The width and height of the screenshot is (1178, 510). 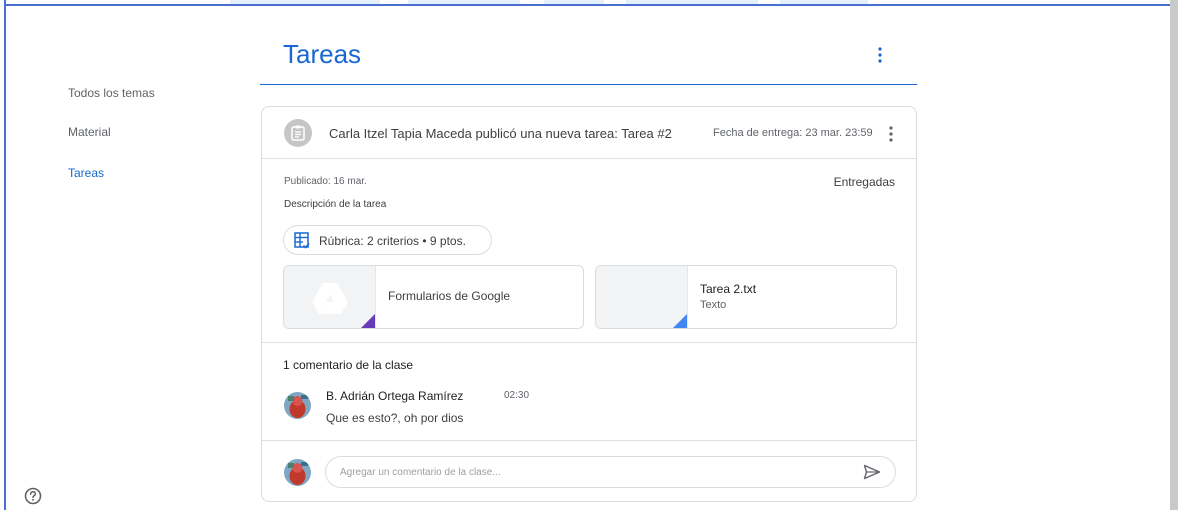 What do you see at coordinates (322, 54) in the screenshot?
I see `page-title: Tareas` at bounding box center [322, 54].